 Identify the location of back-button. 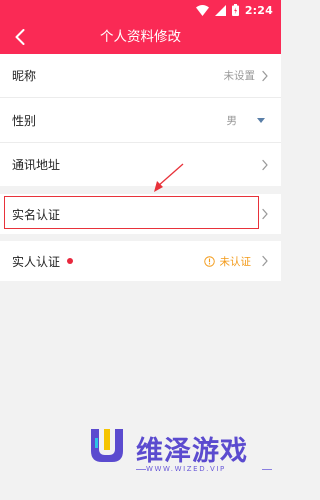
(20, 37).